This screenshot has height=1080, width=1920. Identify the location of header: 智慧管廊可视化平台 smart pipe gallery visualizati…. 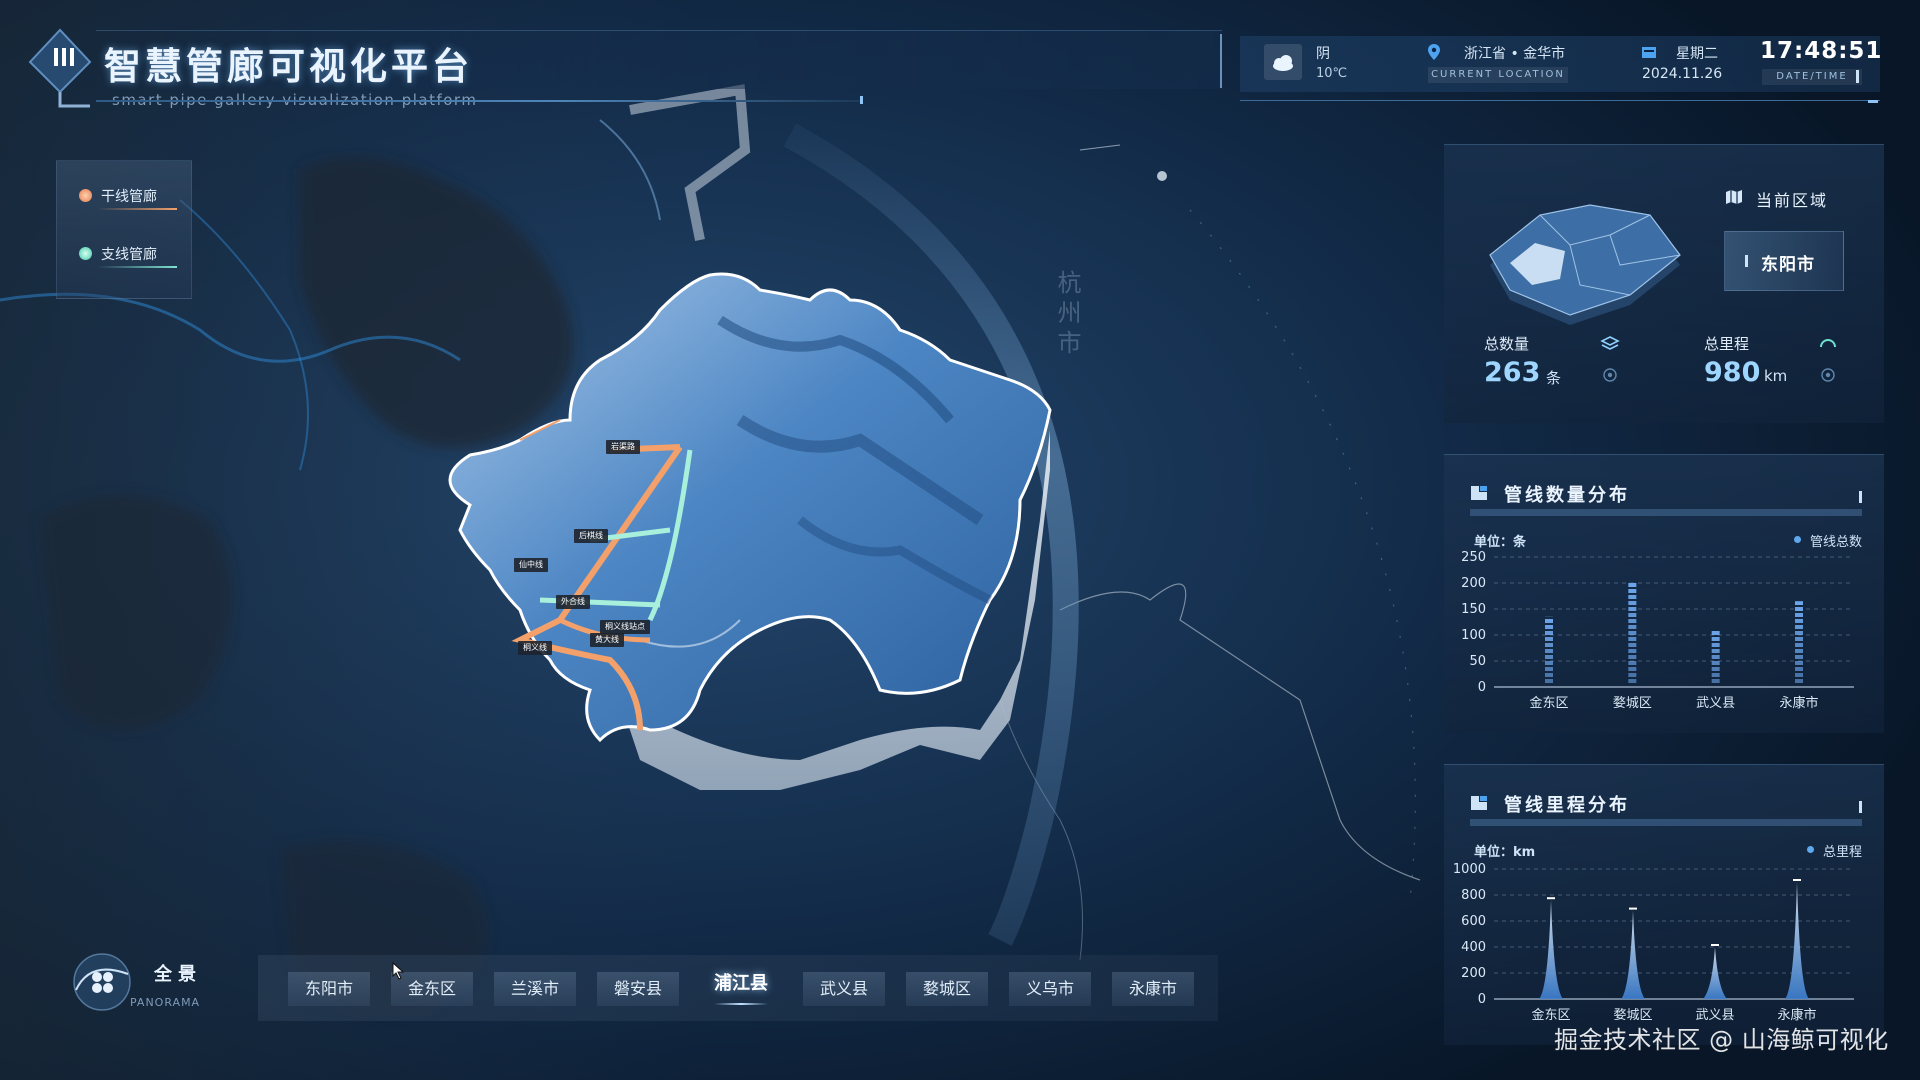
(960, 55).